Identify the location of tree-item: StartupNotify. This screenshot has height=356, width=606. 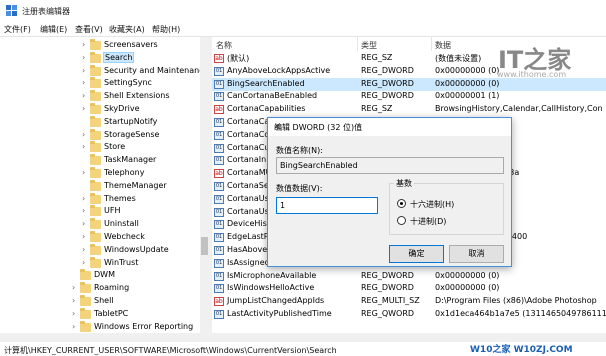
(100, 122).